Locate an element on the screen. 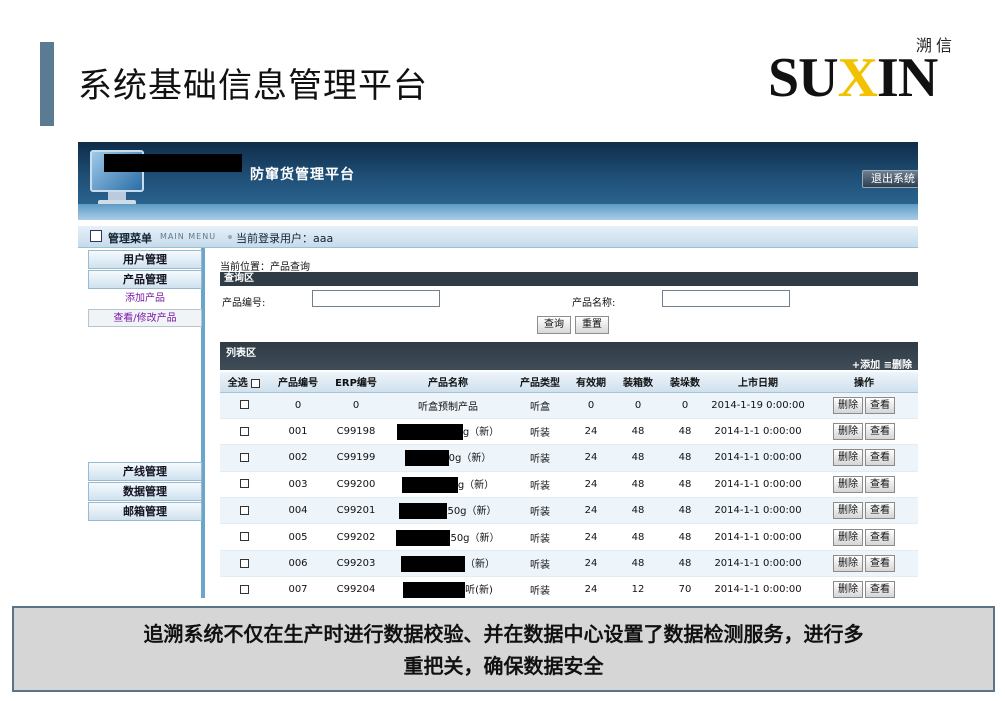  add-button: +添加 is located at coordinates (866, 365).